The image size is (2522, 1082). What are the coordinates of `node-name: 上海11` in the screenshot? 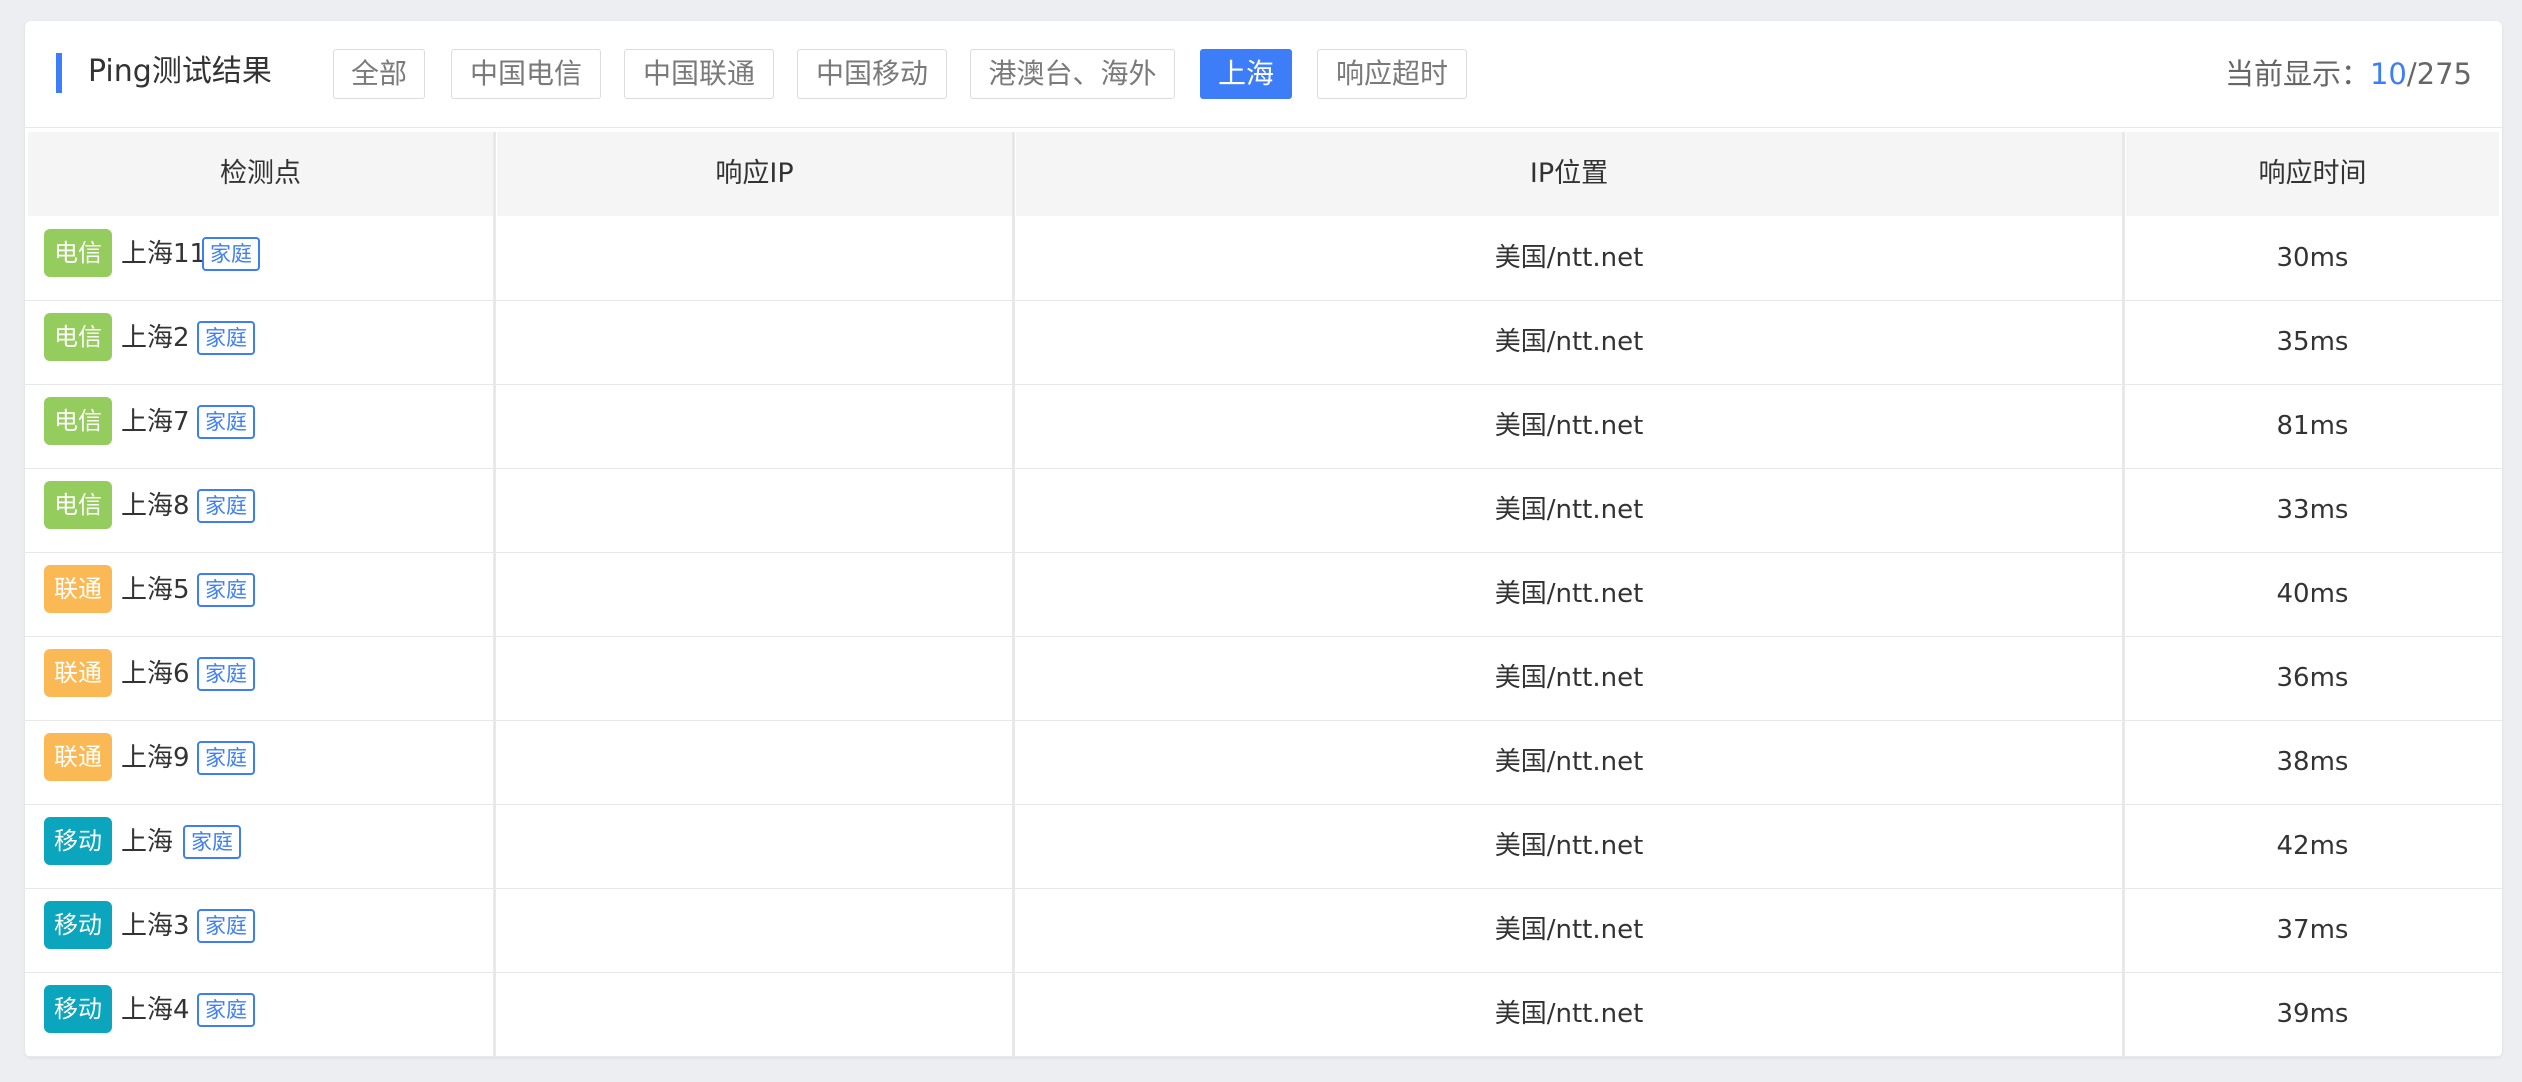 It's located at (164, 254).